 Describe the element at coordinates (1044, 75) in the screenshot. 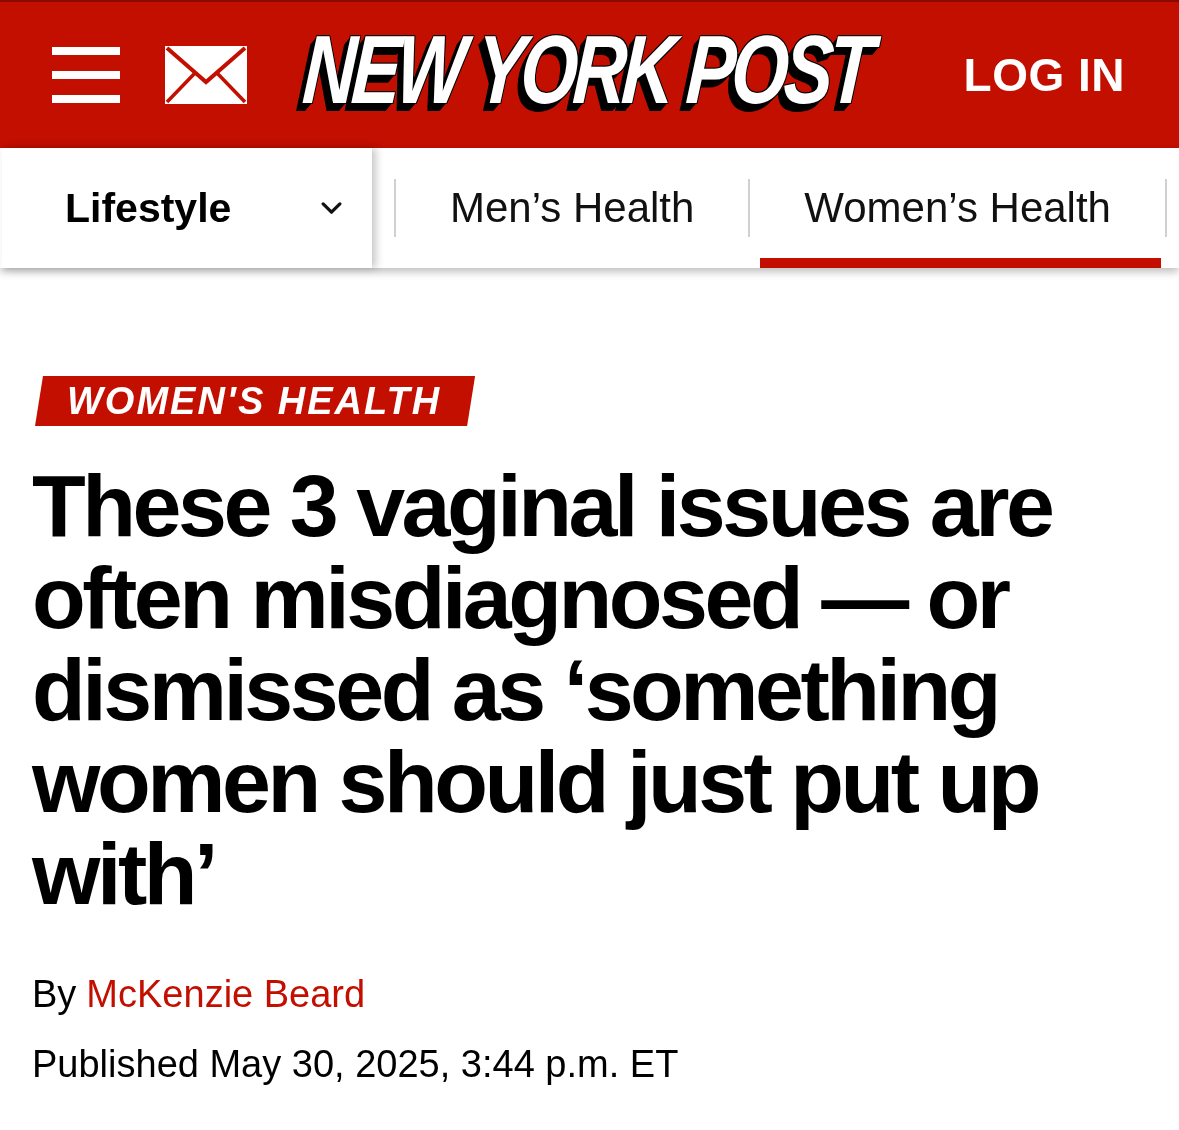

I see `login-button: LOG IN` at that location.